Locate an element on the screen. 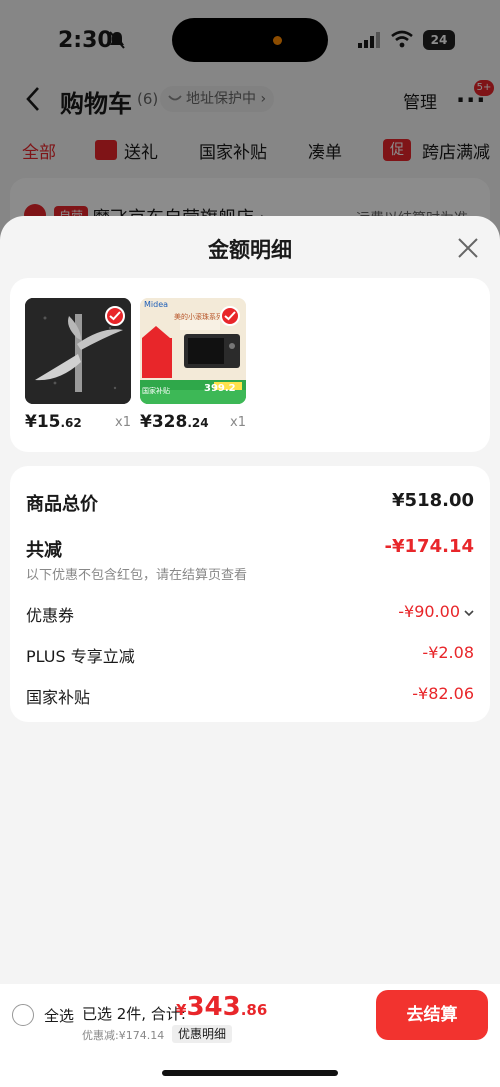 This screenshot has height=1087, width=500. select-all-checkbox is located at coordinates (23, 1015).